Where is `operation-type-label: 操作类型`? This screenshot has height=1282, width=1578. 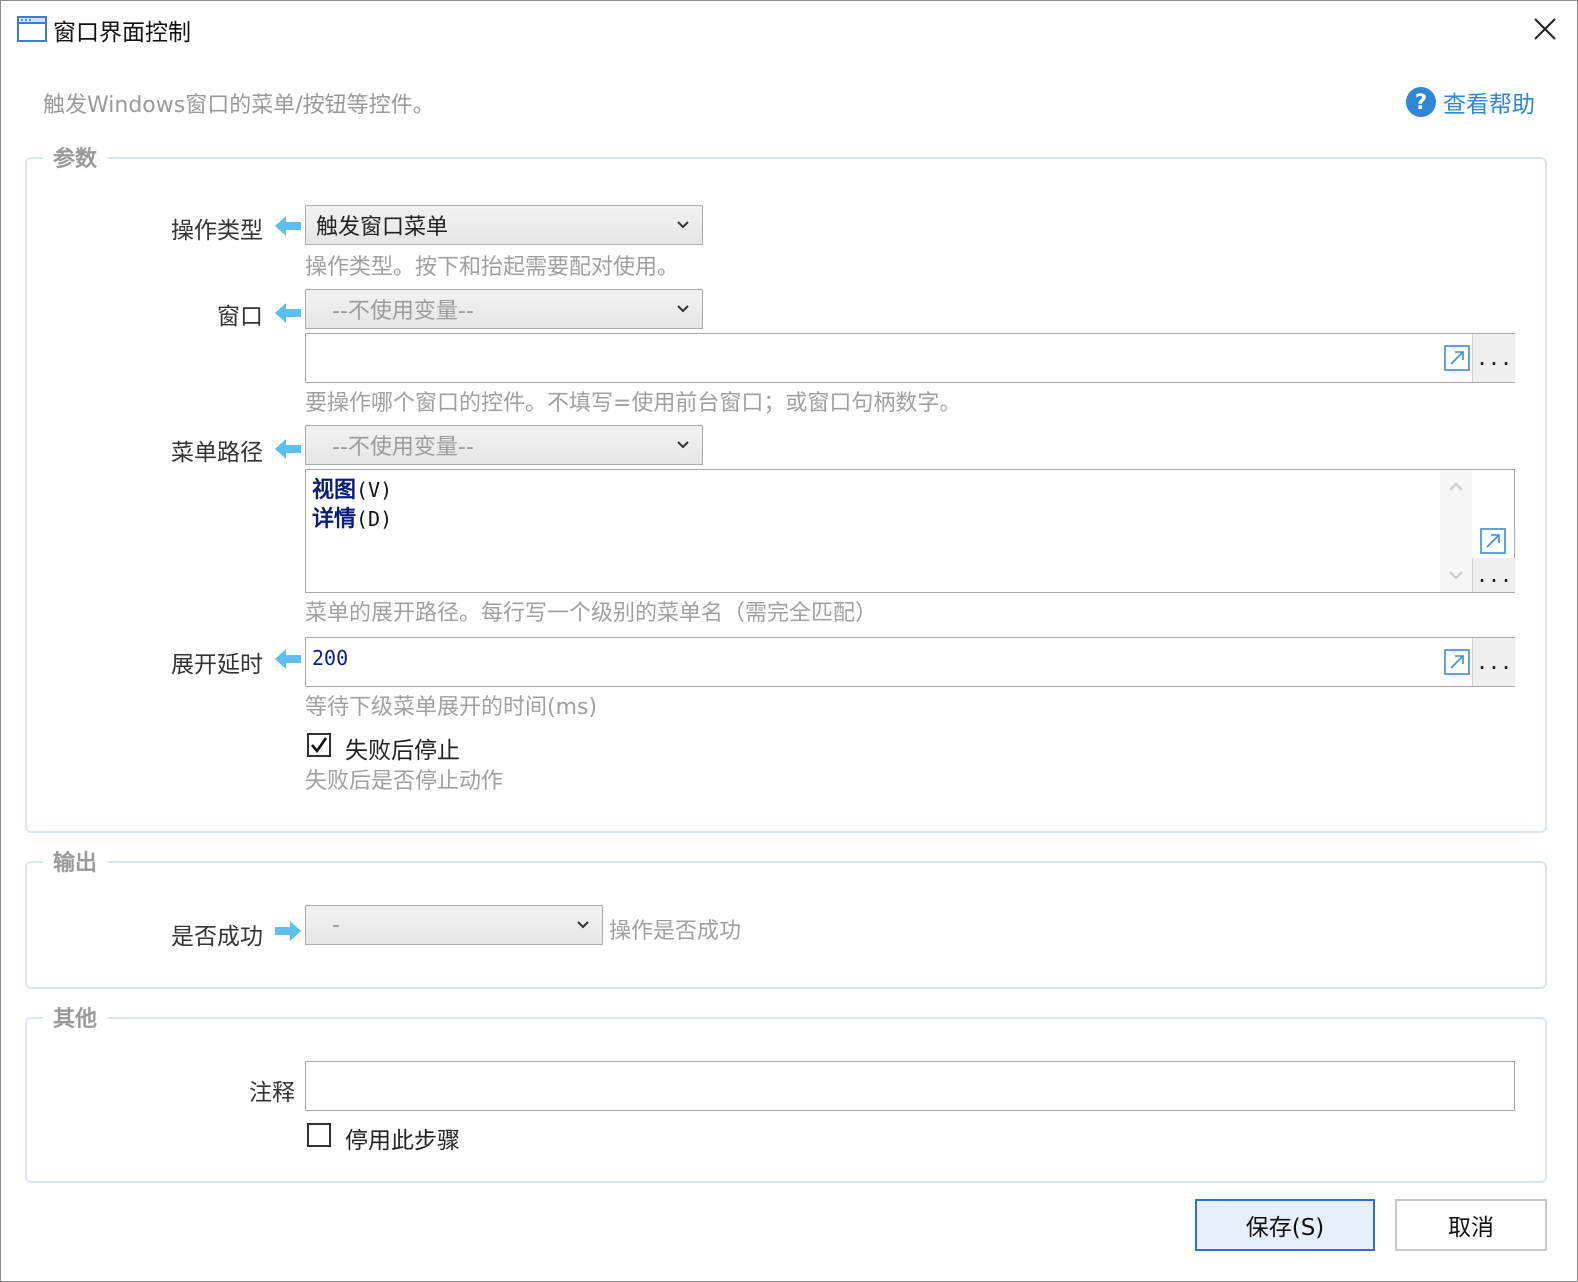 operation-type-label: 操作类型 is located at coordinates (217, 231).